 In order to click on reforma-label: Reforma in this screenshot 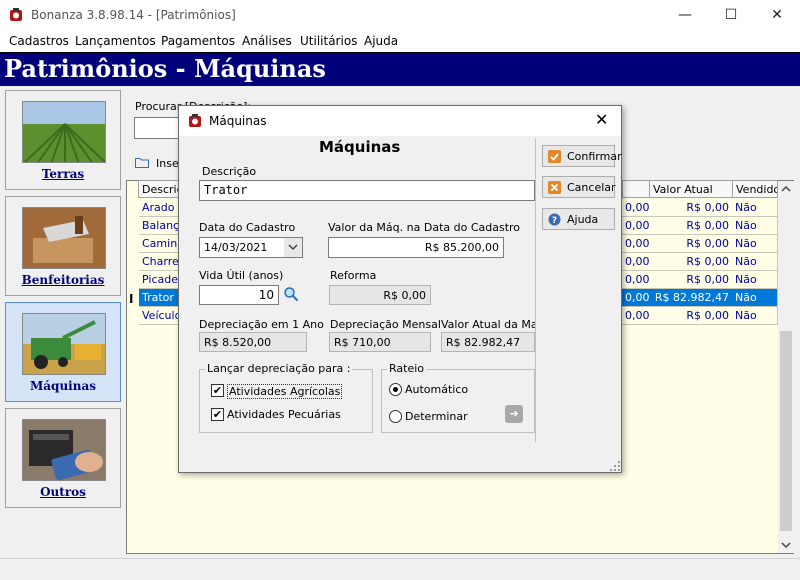, I will do `click(353, 275)`.